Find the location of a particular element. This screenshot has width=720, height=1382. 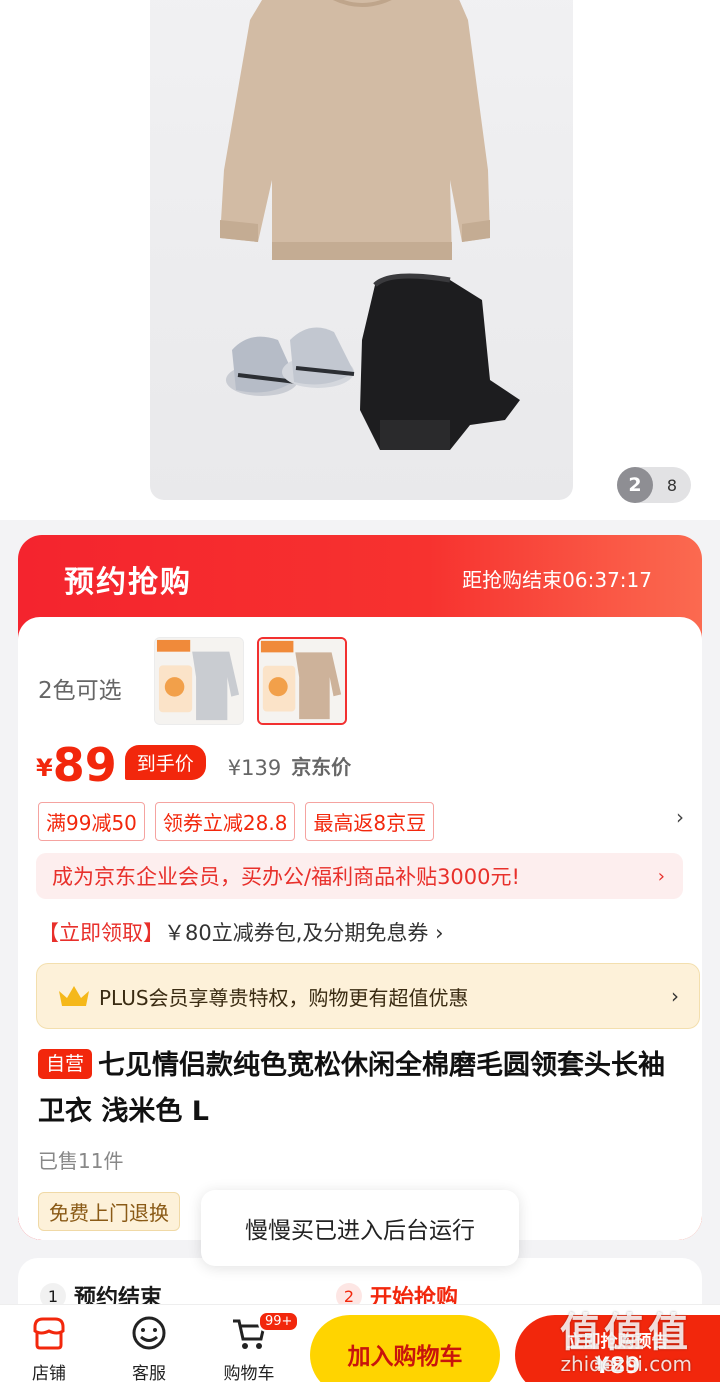

sold-count: 已售11件 is located at coordinates (81, 1161).